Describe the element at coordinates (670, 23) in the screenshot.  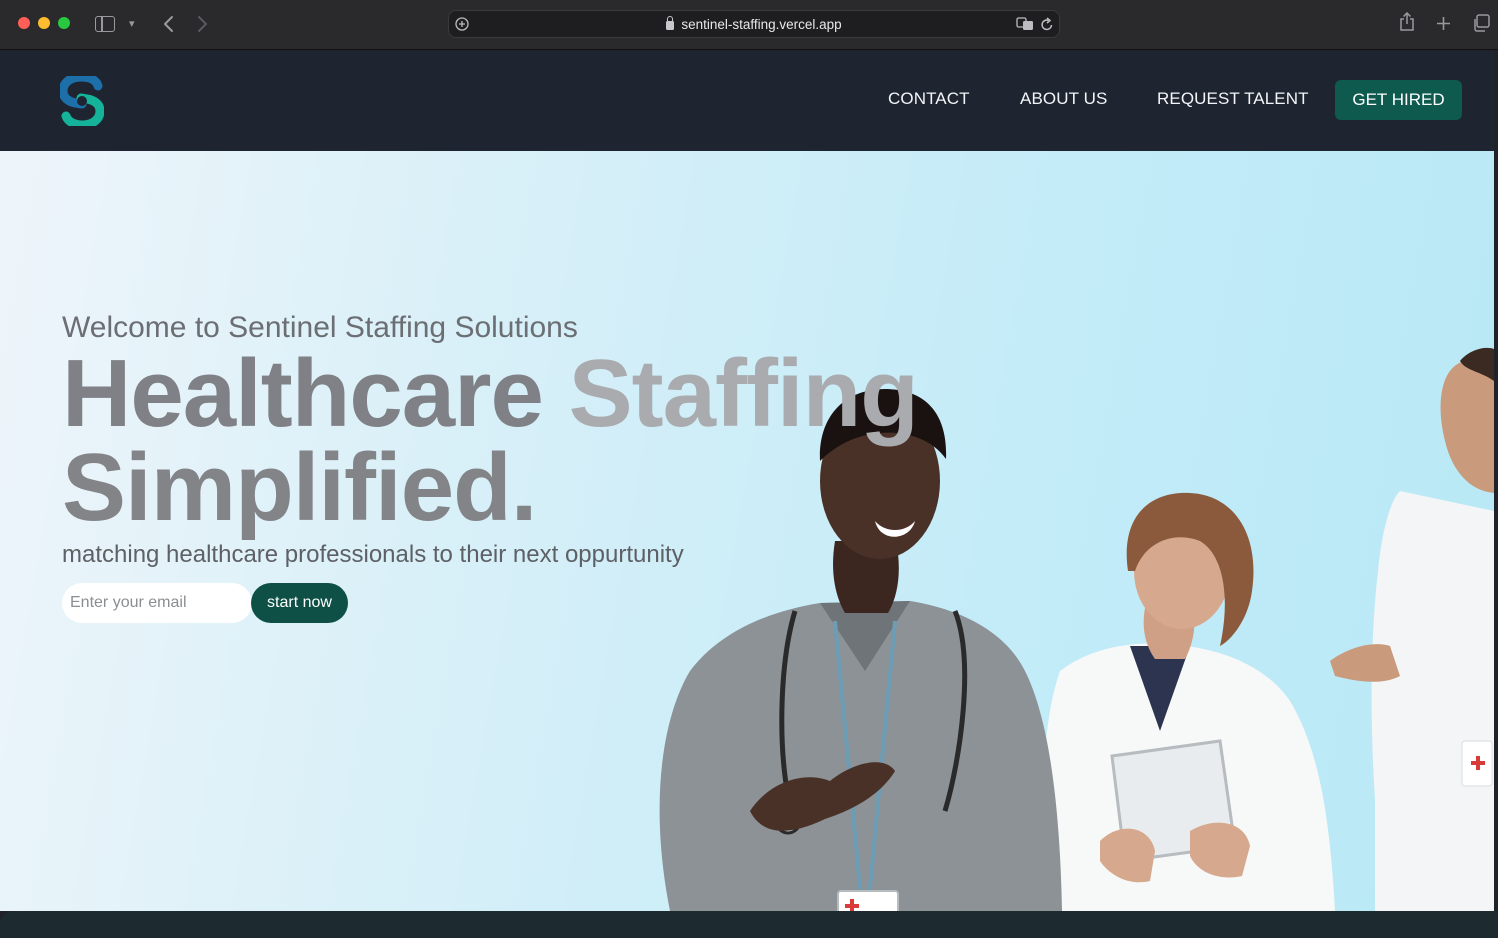
I see `lock-icon` at that location.